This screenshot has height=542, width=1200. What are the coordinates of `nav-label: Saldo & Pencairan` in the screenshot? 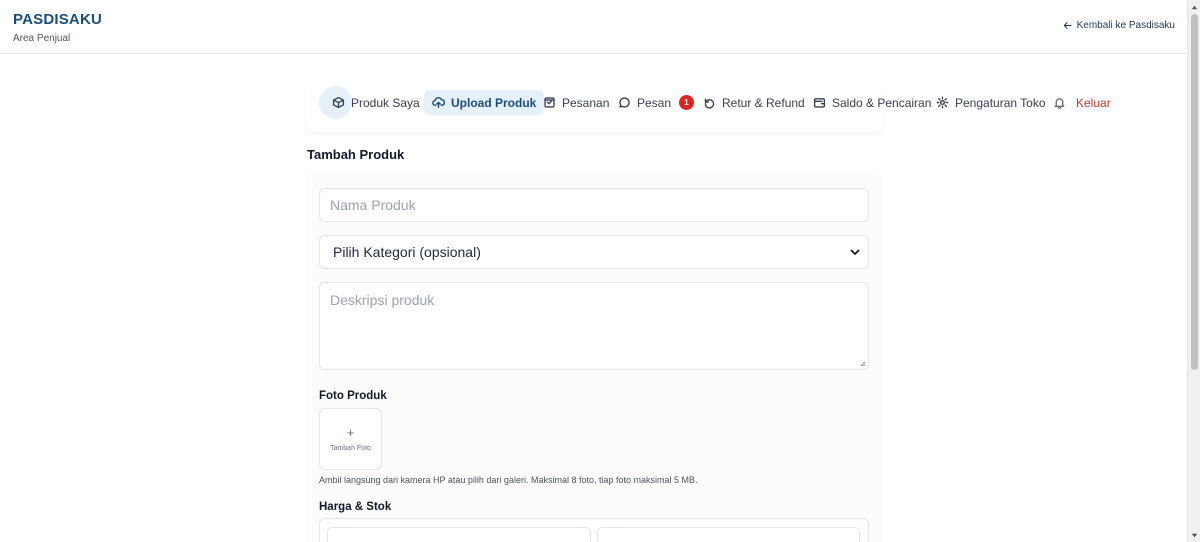 It's located at (882, 102).